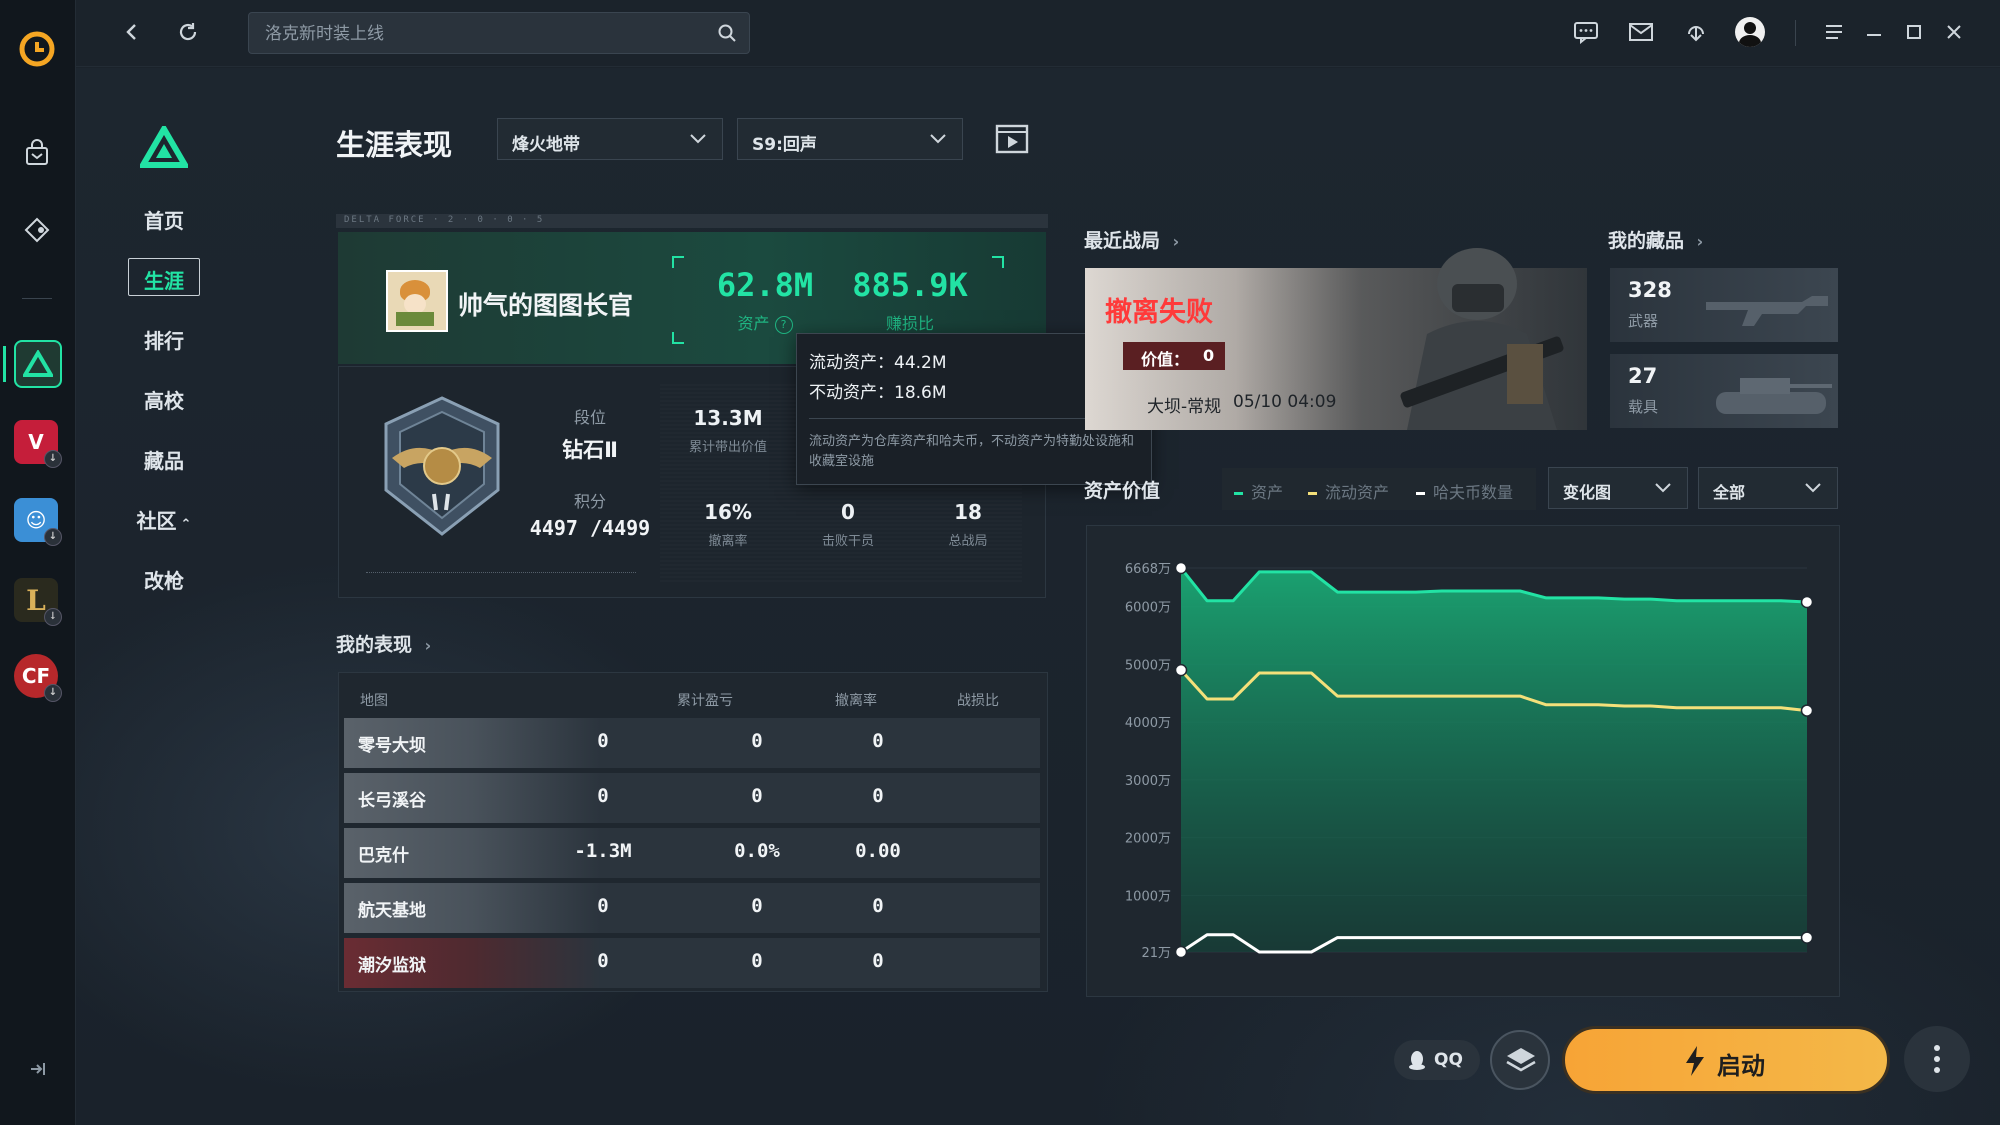 The width and height of the screenshot is (2000, 1125). I want to click on legend-liquid: 流动资产, so click(1348, 491).